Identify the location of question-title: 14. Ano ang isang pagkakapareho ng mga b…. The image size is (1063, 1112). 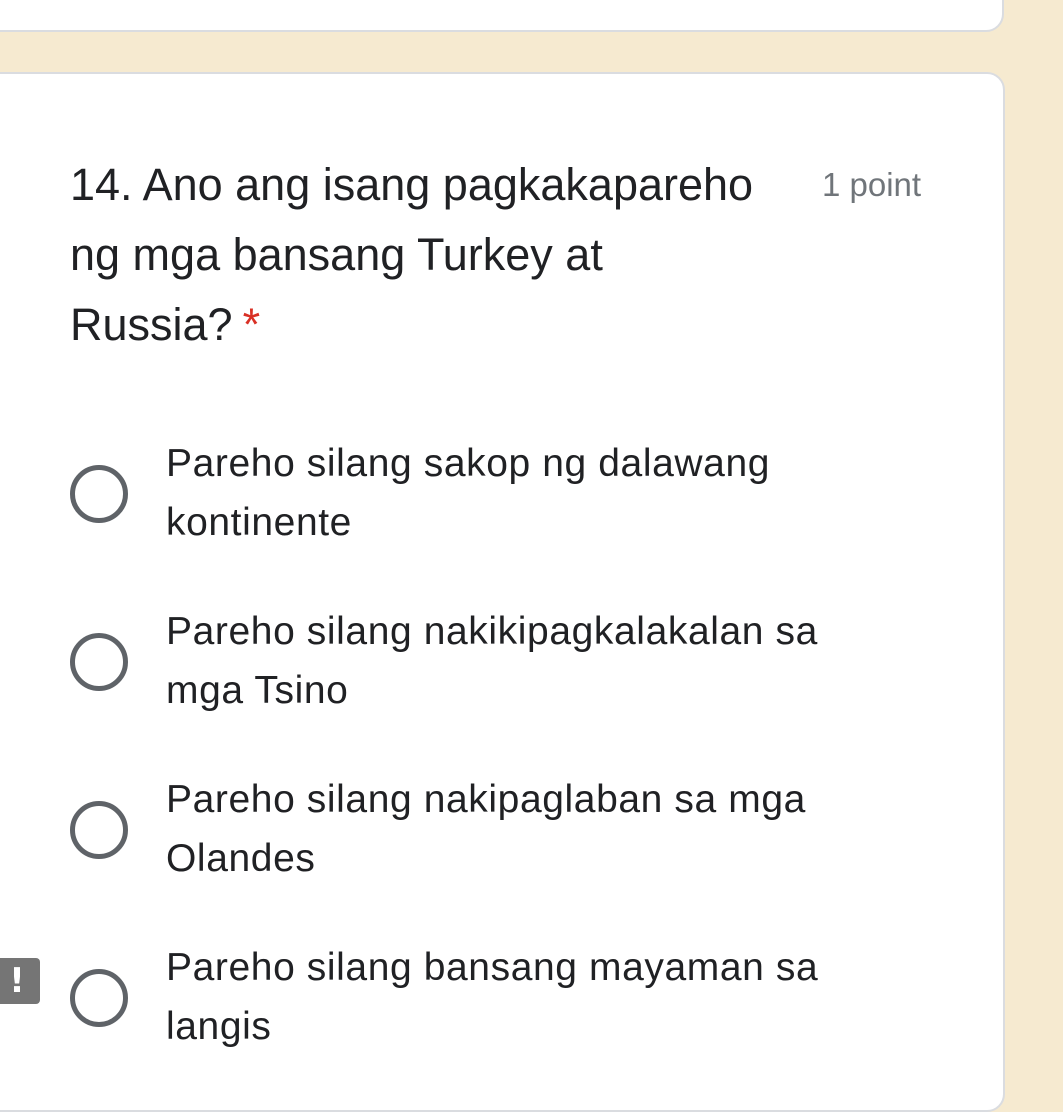
(440, 255).